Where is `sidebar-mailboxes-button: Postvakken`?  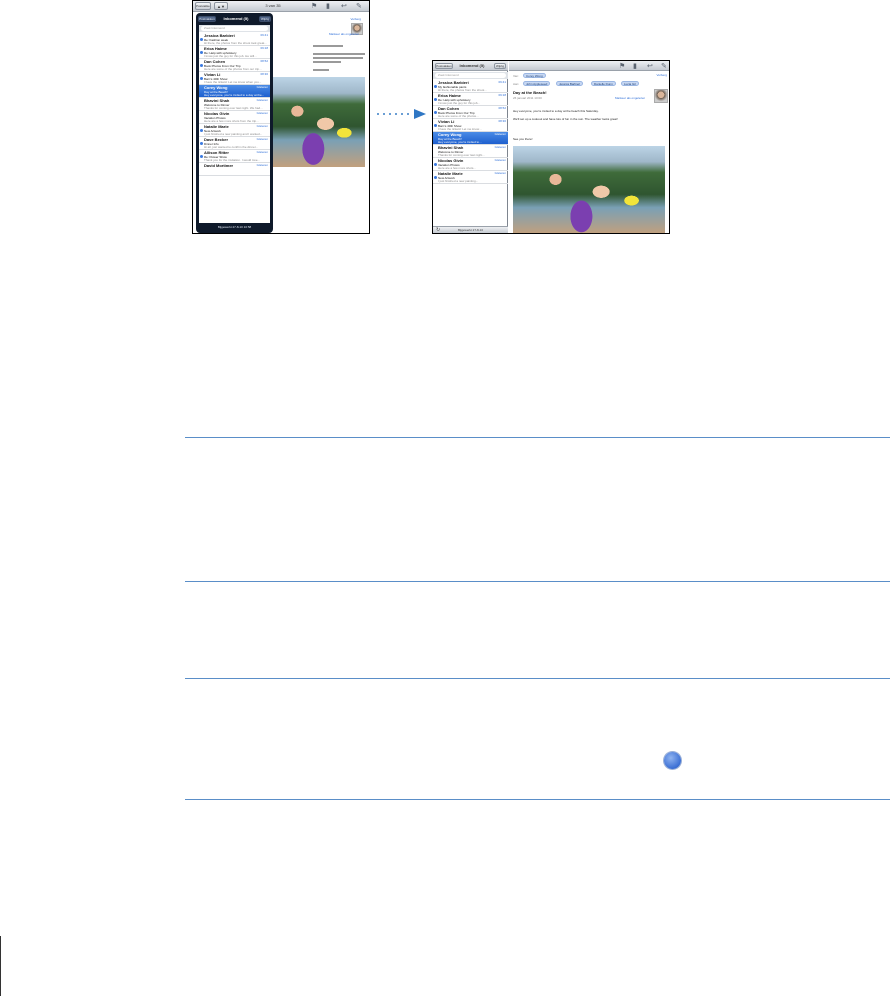
sidebar-mailboxes-button: Postvakken is located at coordinates (444, 66).